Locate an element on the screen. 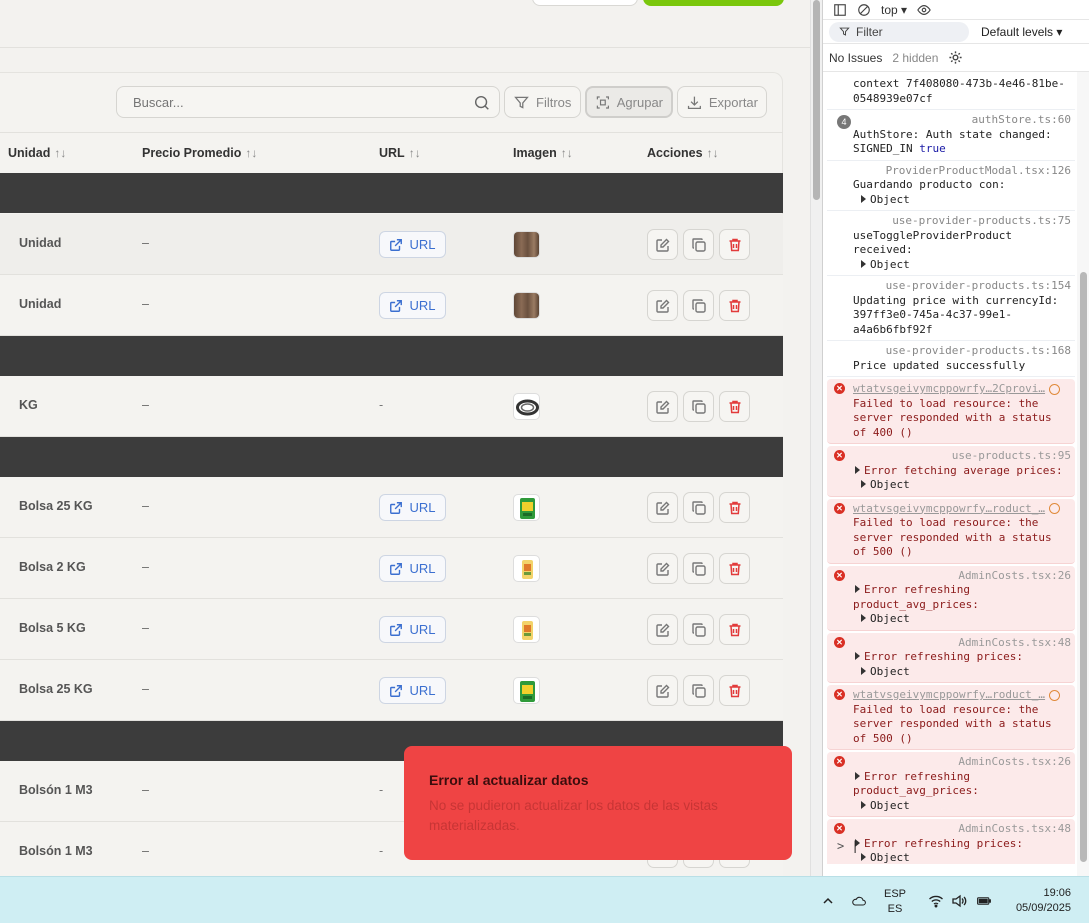 Image resolution: width=1089 pixels, height=923 pixels. console-filter-input: Filter is located at coordinates (899, 31).